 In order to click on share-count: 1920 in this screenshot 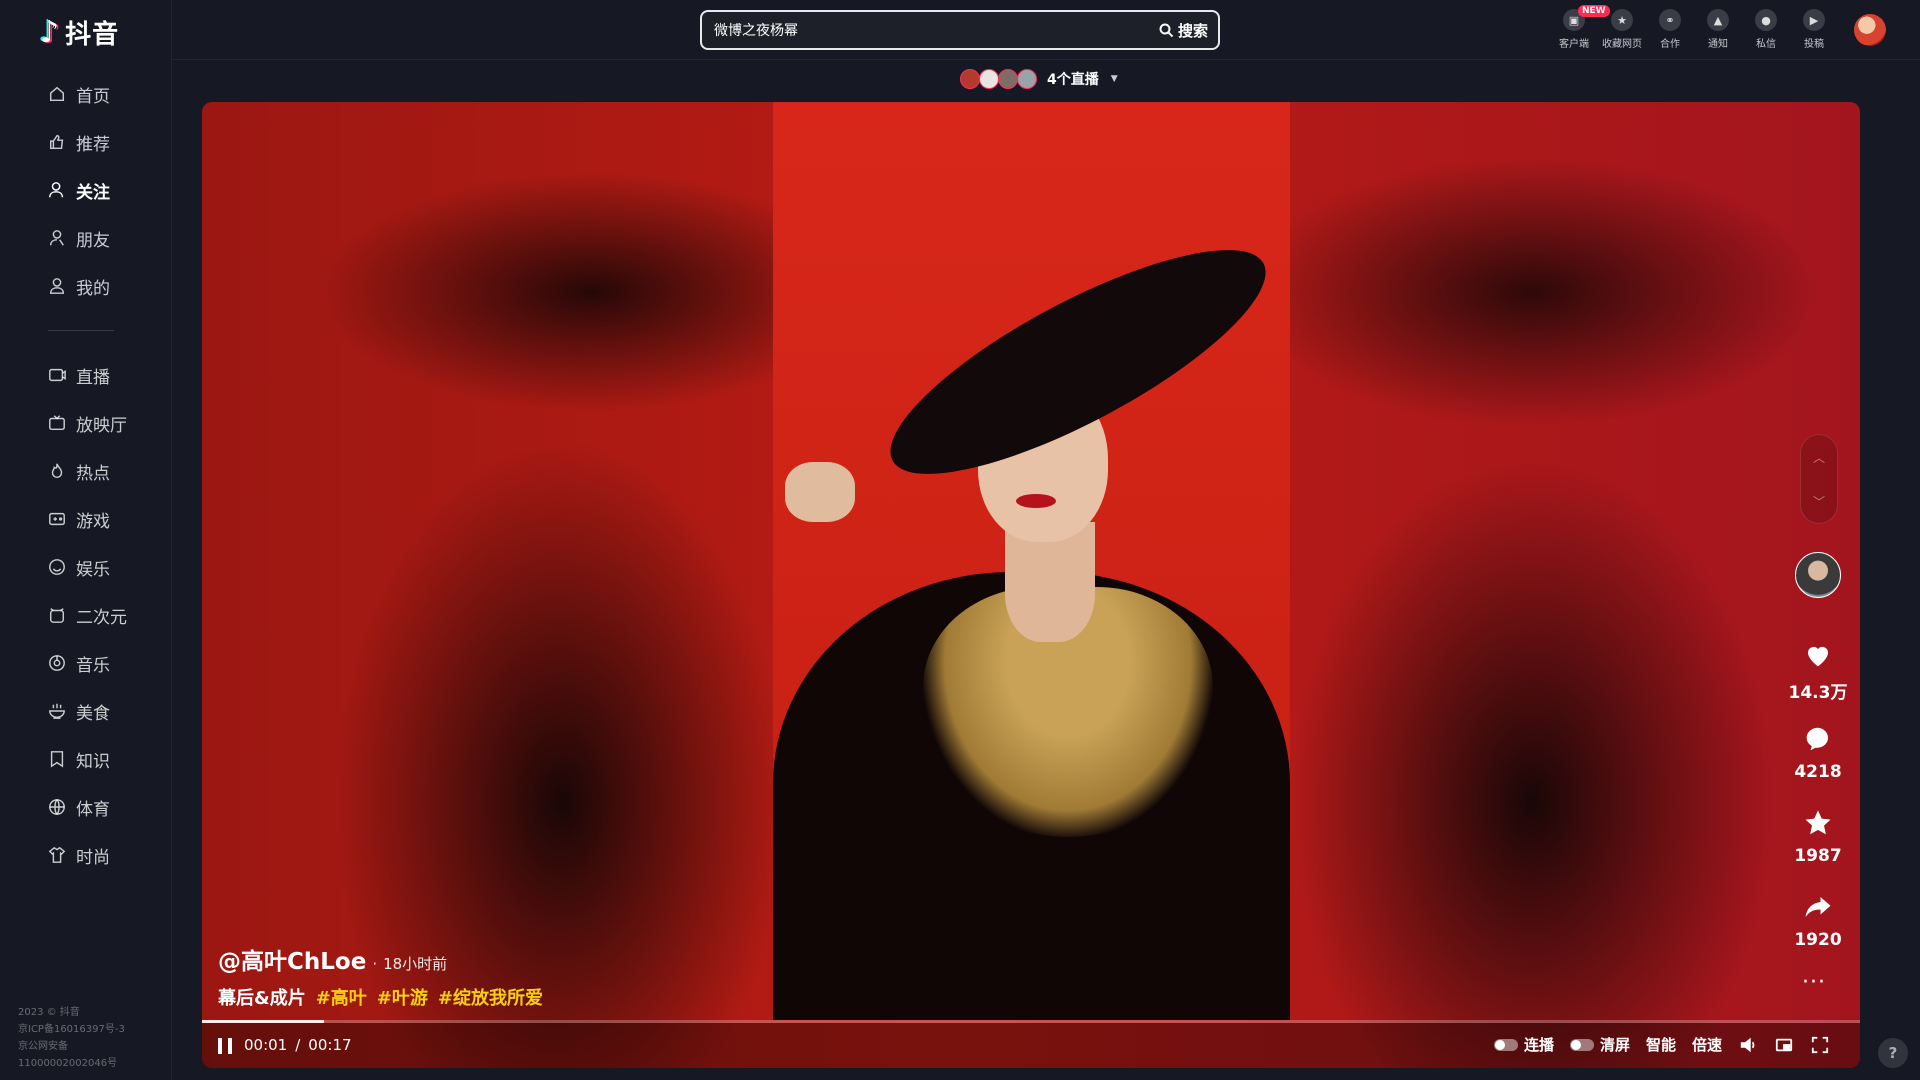, I will do `click(1818, 940)`.